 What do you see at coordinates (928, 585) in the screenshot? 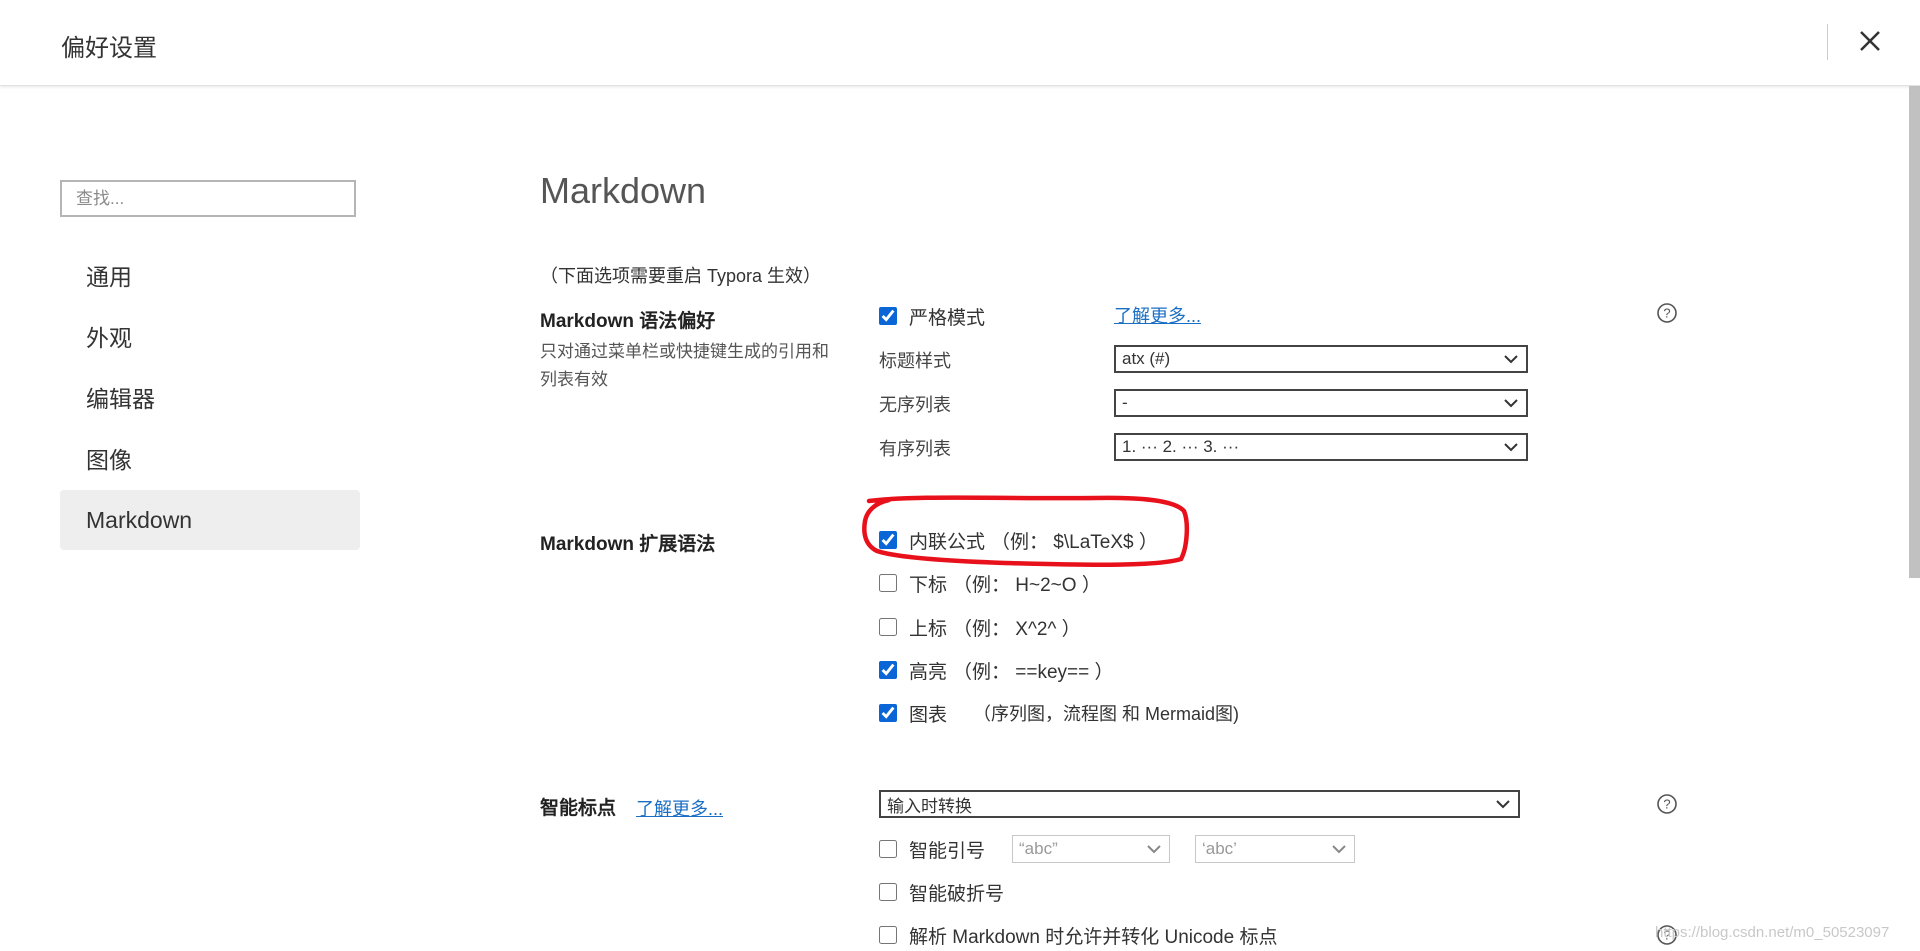
I see `subscript-label: 下标` at bounding box center [928, 585].